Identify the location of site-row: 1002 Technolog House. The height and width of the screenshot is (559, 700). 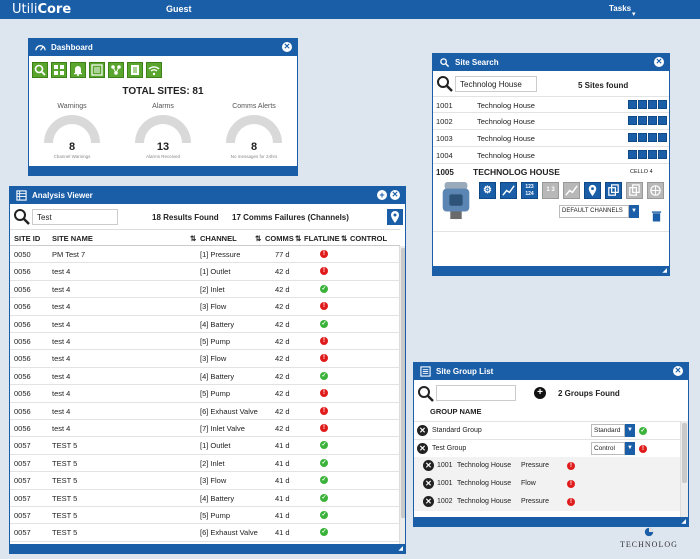
(551, 121).